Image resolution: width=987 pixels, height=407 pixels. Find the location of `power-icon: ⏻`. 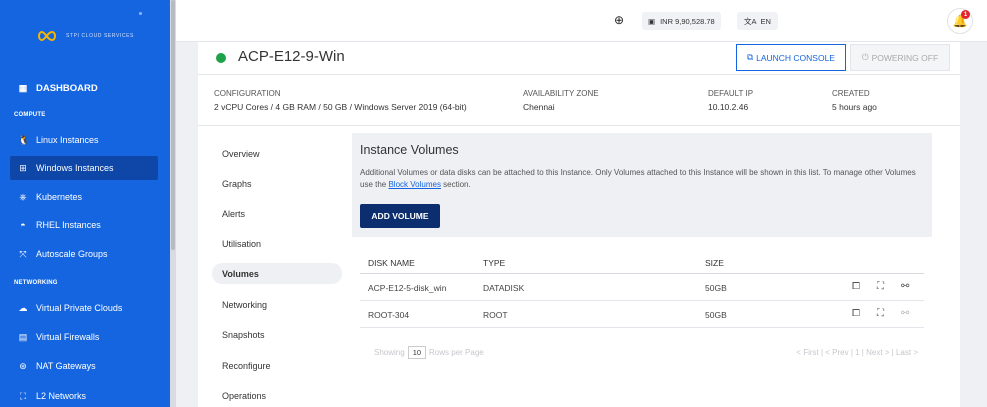

power-icon: ⏻ is located at coordinates (865, 57).